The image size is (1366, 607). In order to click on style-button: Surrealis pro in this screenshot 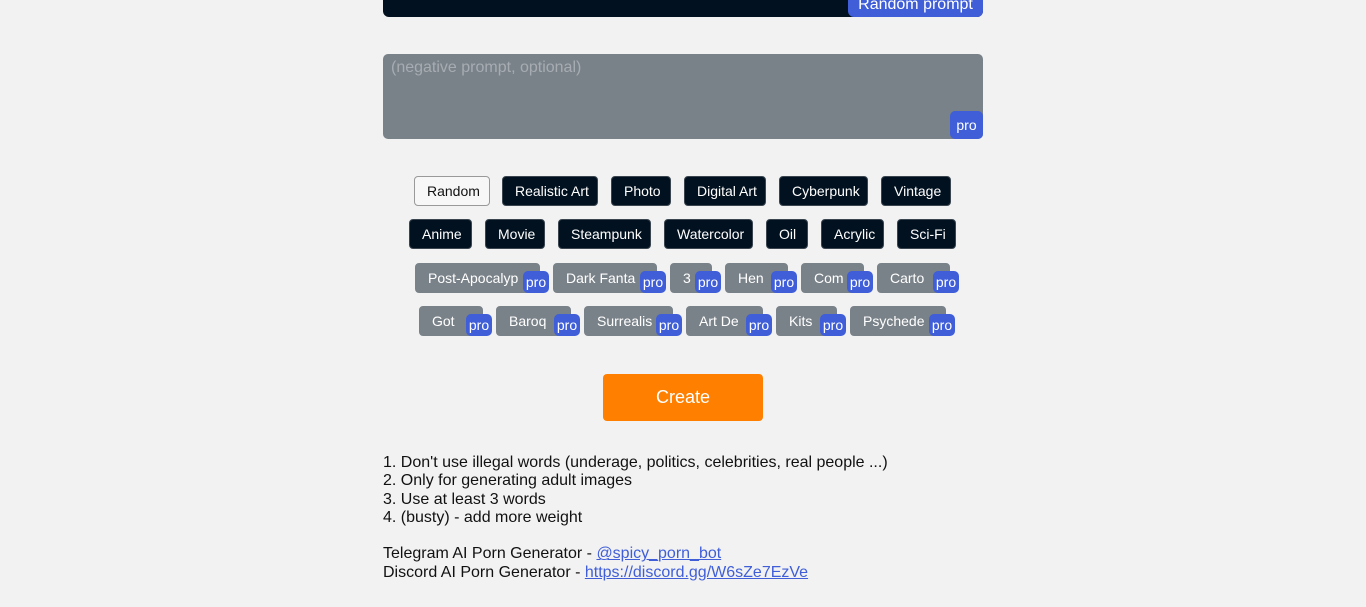, I will do `click(633, 321)`.